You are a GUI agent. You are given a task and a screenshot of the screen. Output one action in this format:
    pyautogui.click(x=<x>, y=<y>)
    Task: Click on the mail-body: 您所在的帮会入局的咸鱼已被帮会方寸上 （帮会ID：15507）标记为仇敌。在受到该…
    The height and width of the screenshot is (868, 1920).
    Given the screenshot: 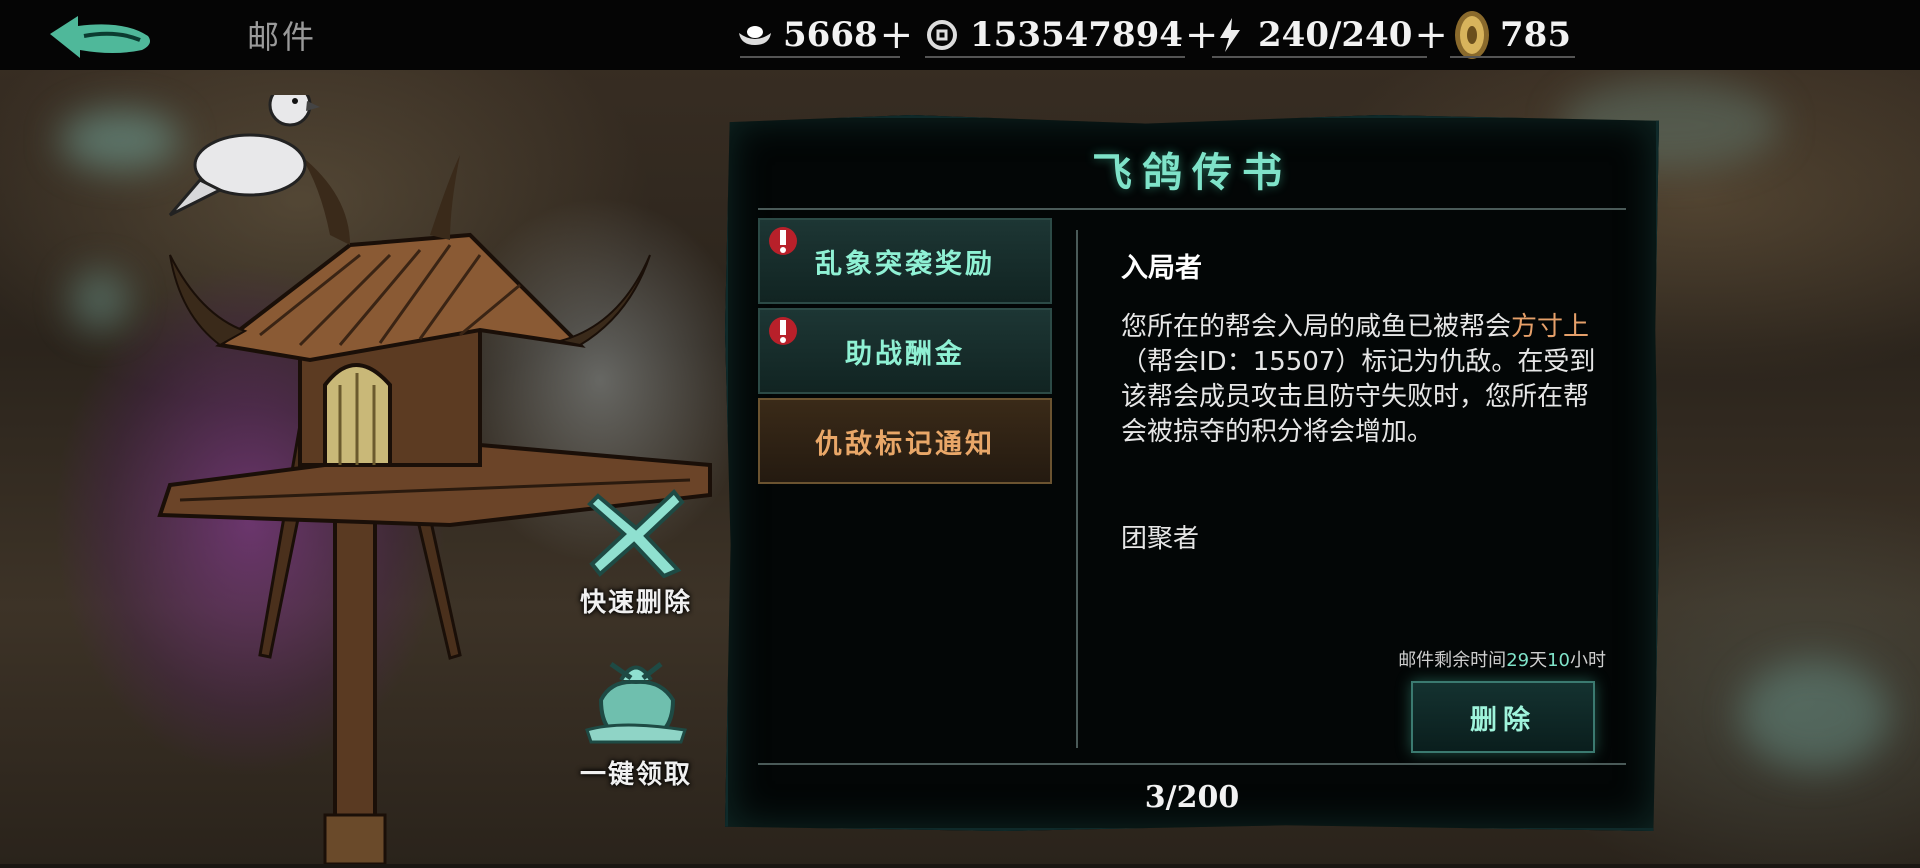 What is the action you would take?
    pyautogui.click(x=1361, y=380)
    